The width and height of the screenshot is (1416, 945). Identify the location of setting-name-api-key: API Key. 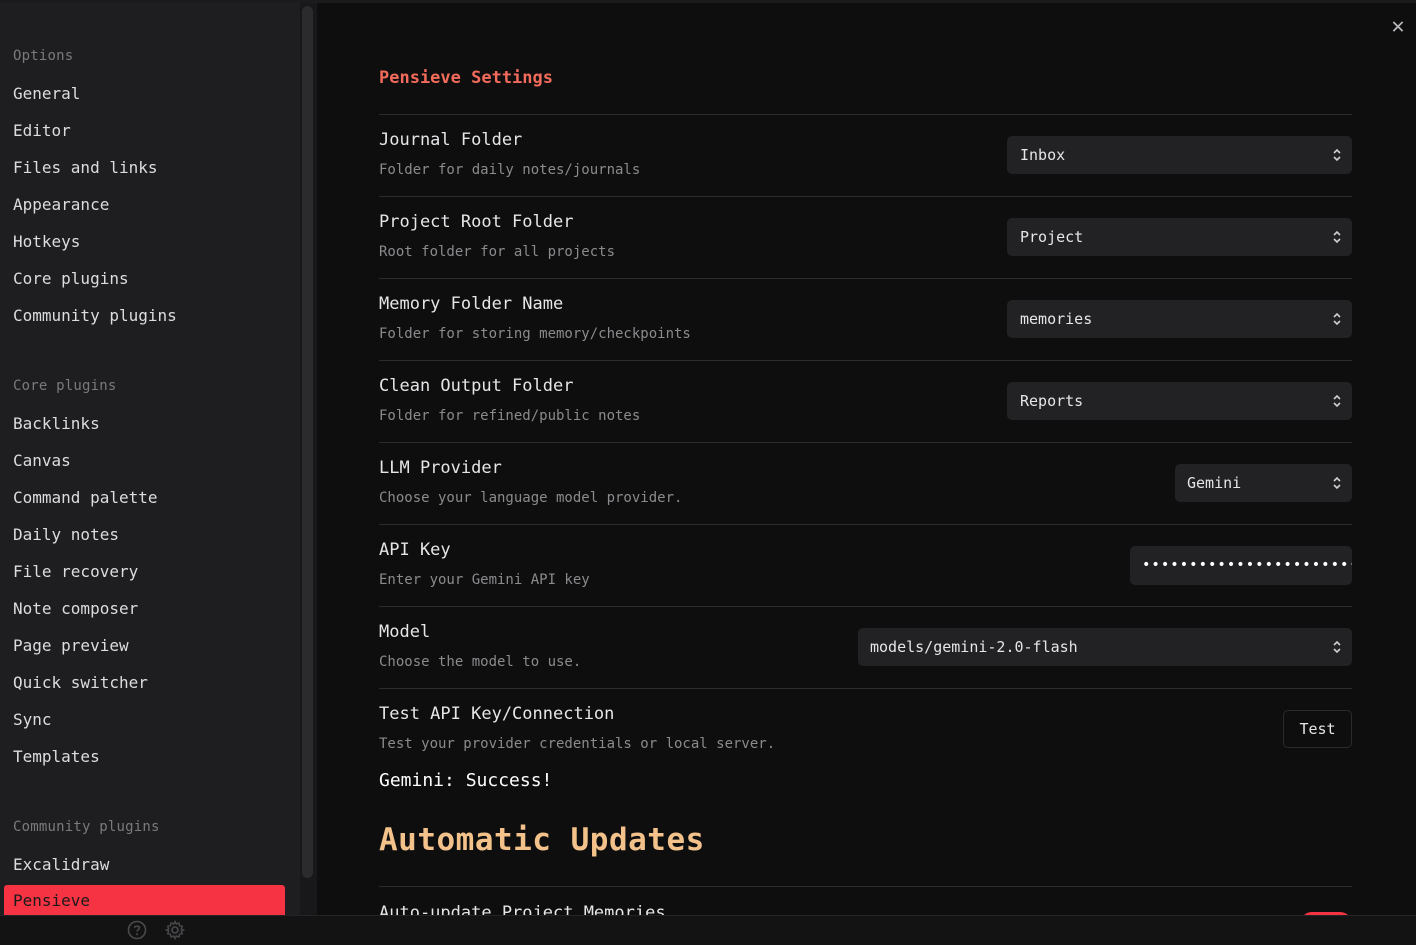
(415, 550).